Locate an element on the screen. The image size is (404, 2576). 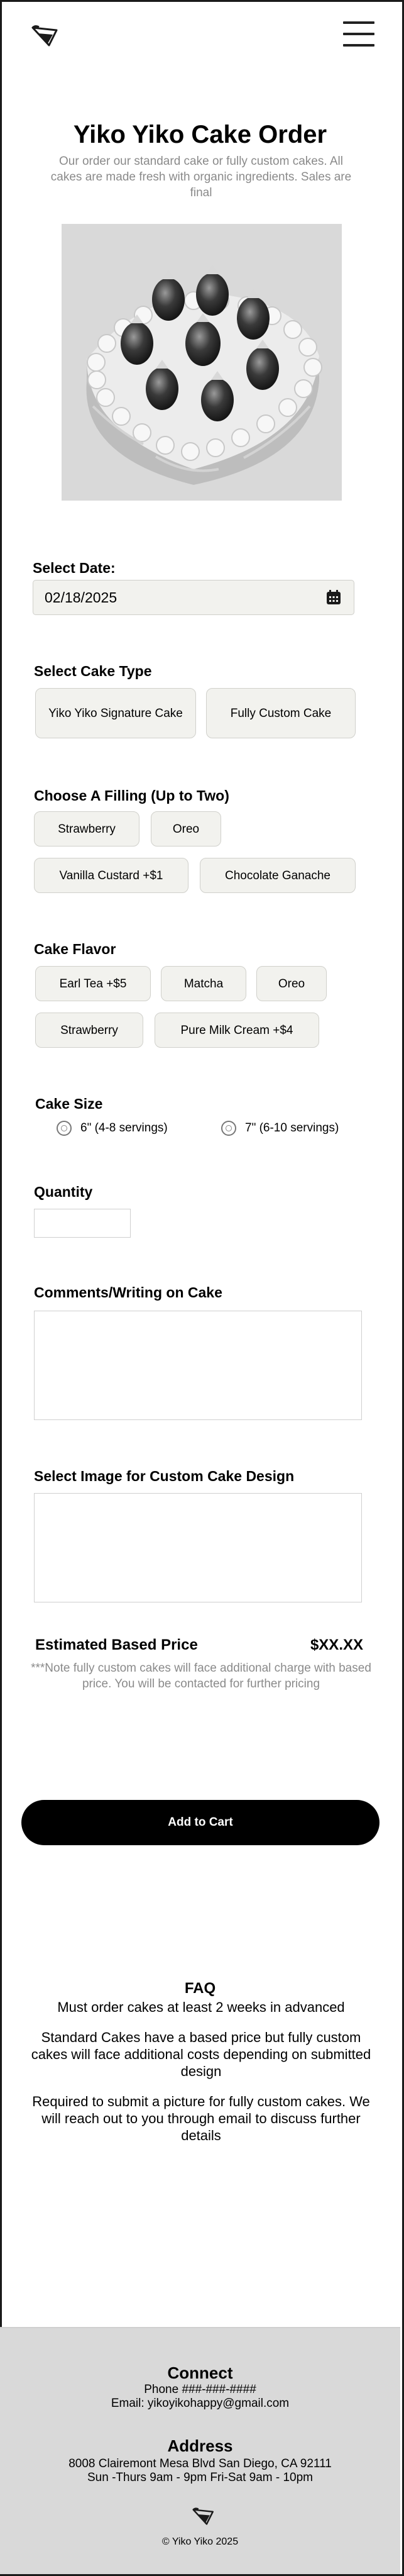
filling-label: Choose A Filling (Up to Two) is located at coordinates (131, 795).